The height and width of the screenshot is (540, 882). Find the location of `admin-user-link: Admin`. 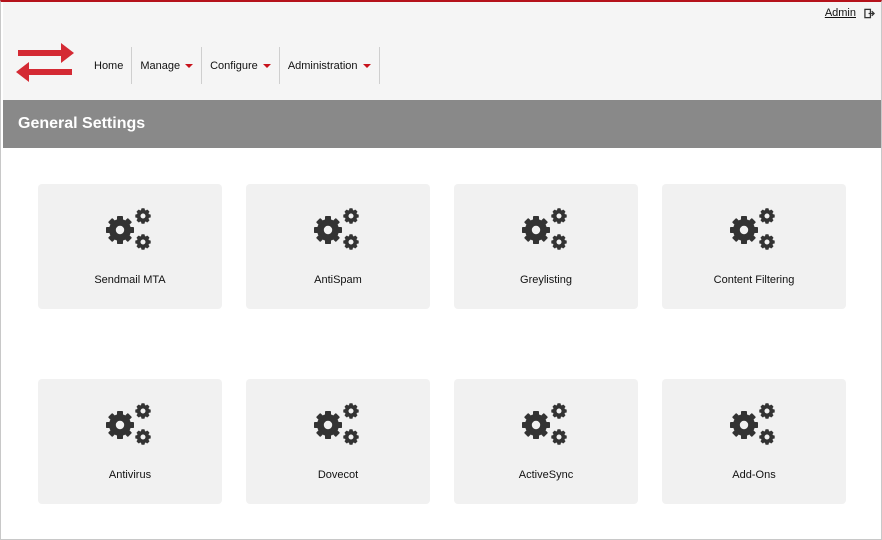

admin-user-link: Admin is located at coordinates (840, 13).